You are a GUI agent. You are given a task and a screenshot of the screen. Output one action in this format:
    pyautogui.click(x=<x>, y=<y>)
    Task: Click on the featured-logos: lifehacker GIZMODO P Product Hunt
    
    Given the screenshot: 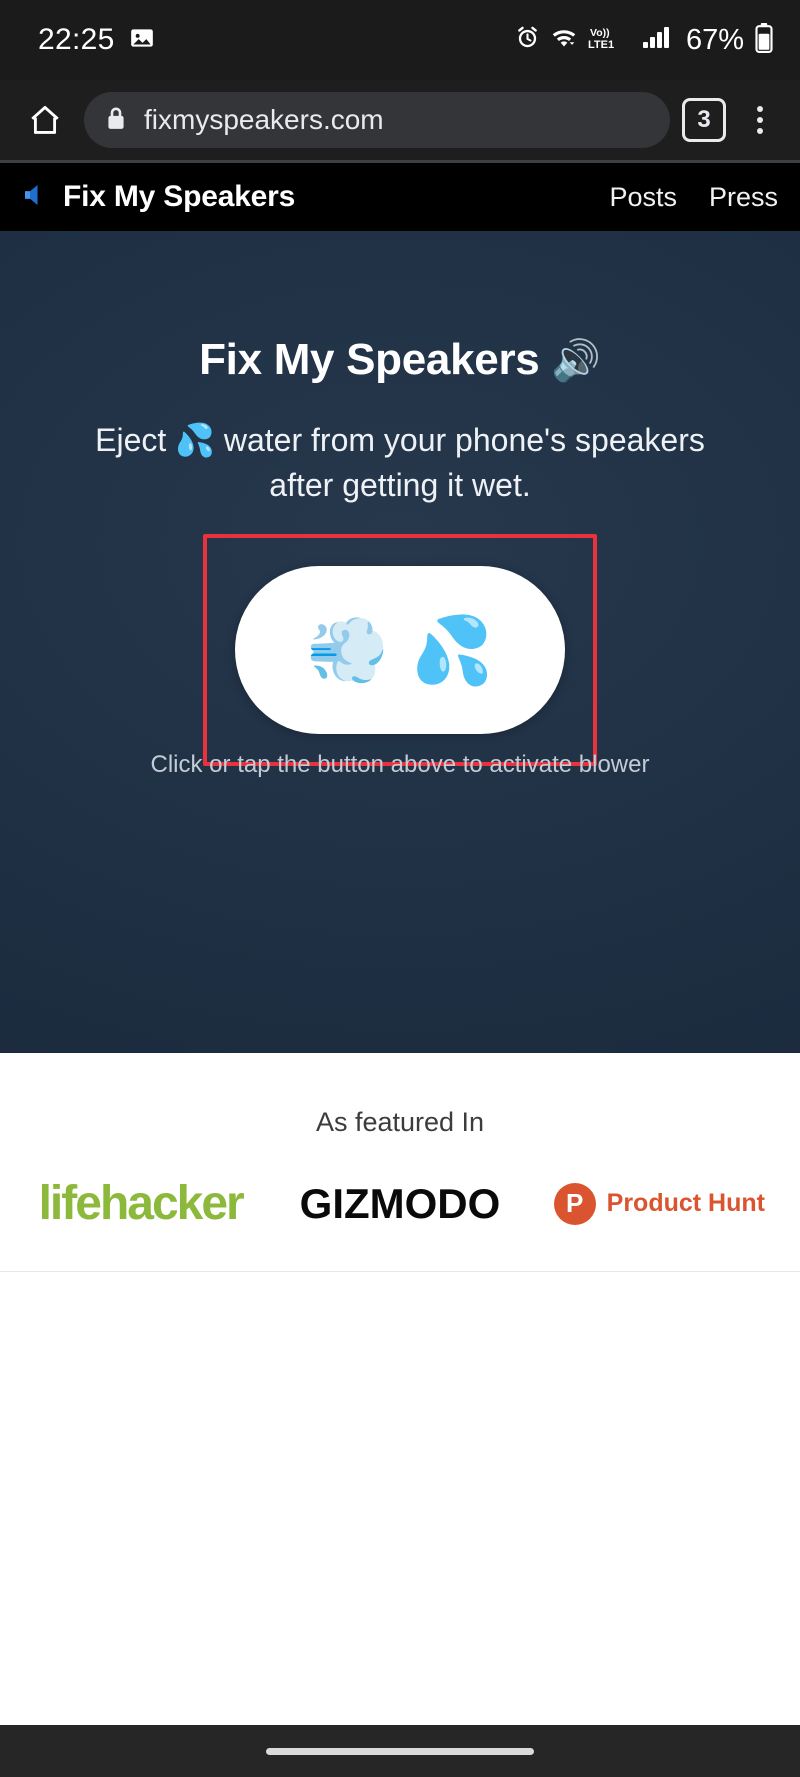 What is the action you would take?
    pyautogui.click(x=400, y=1204)
    